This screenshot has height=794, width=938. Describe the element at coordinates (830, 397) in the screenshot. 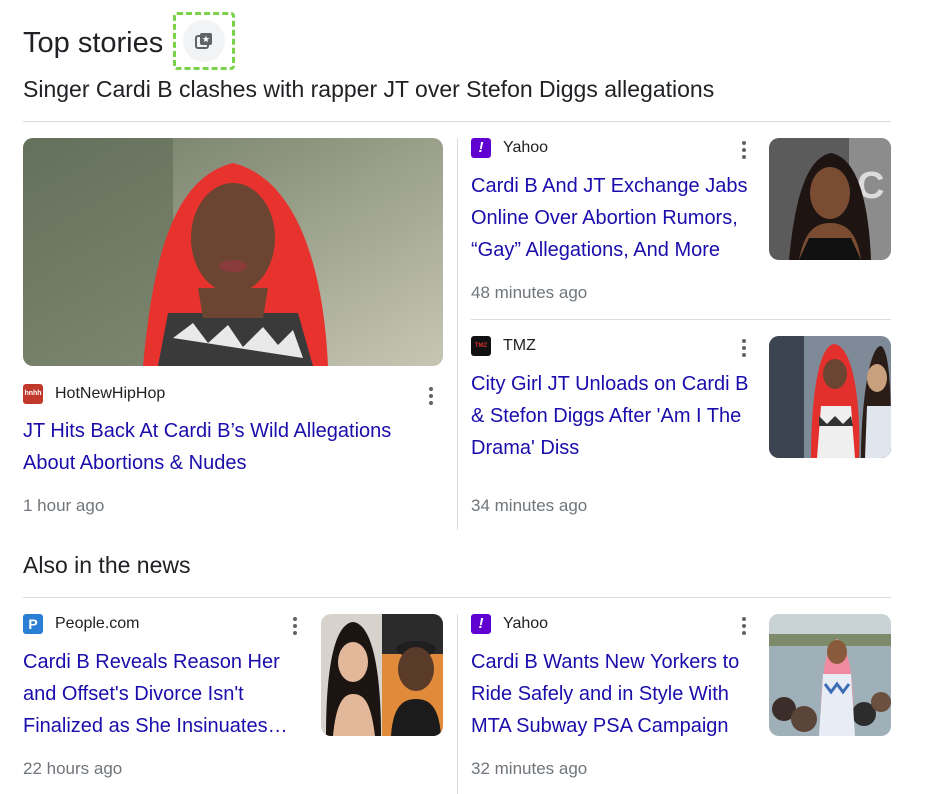

I see `side-story-2-image` at that location.